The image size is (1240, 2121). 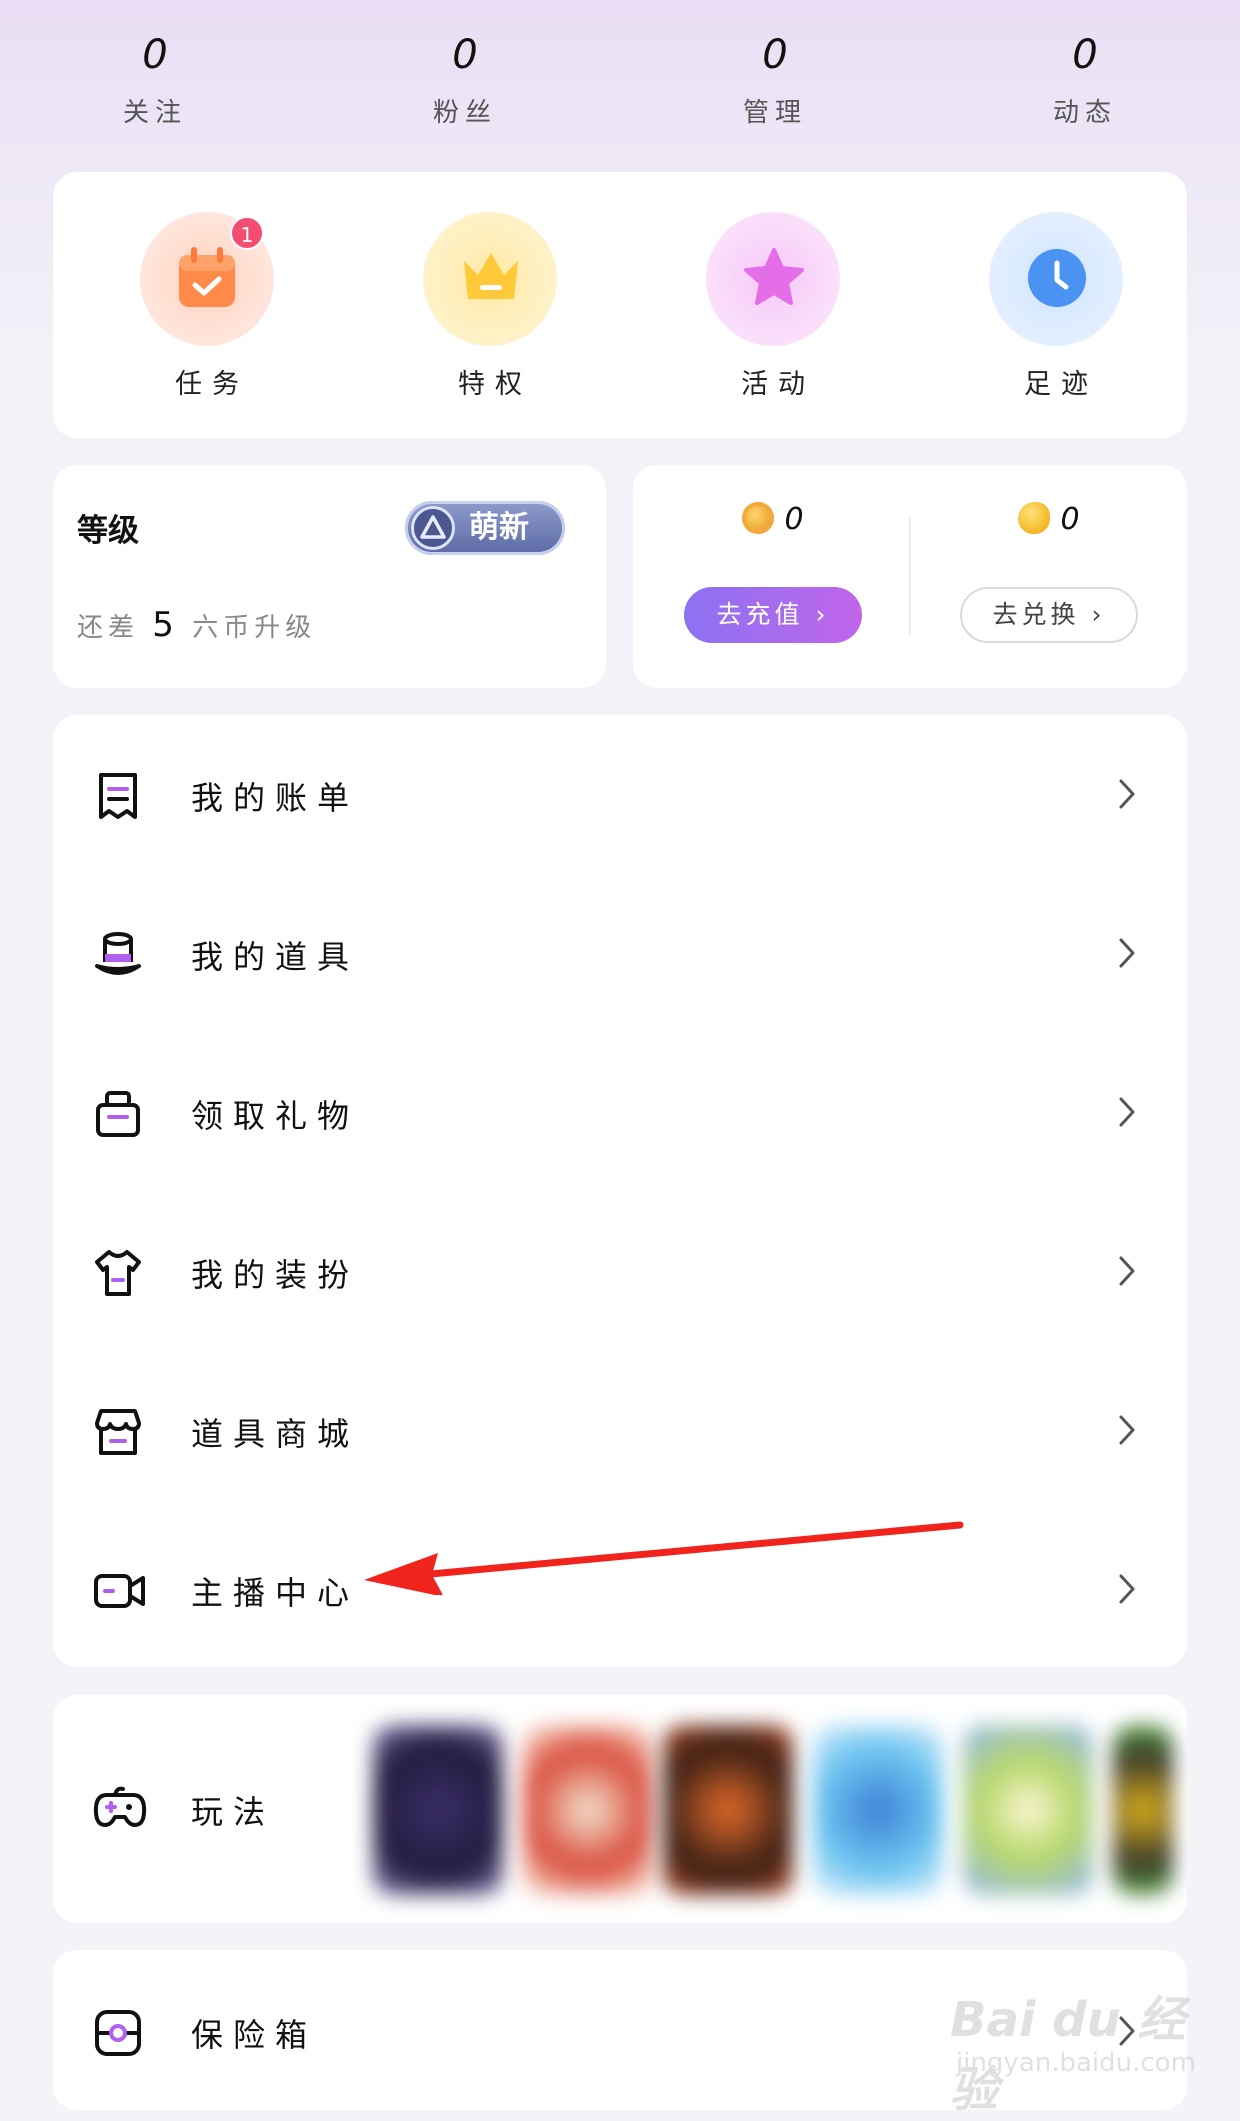 What do you see at coordinates (275, 1116) in the screenshot?
I see `menu-item-gifts-label: 领取礼物` at bounding box center [275, 1116].